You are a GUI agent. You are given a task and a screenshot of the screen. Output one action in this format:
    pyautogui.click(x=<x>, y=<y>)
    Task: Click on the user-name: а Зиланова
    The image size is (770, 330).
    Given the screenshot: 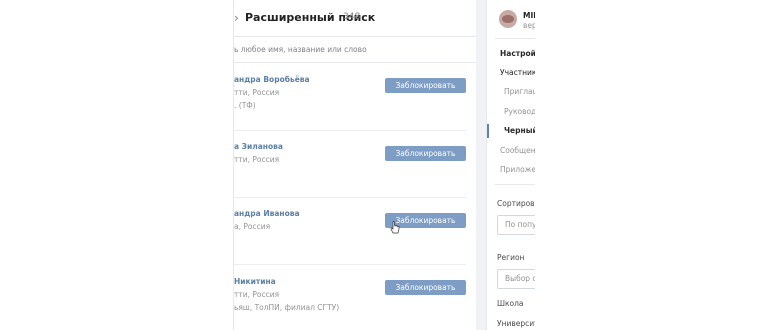 What is the action you would take?
    pyautogui.click(x=258, y=146)
    